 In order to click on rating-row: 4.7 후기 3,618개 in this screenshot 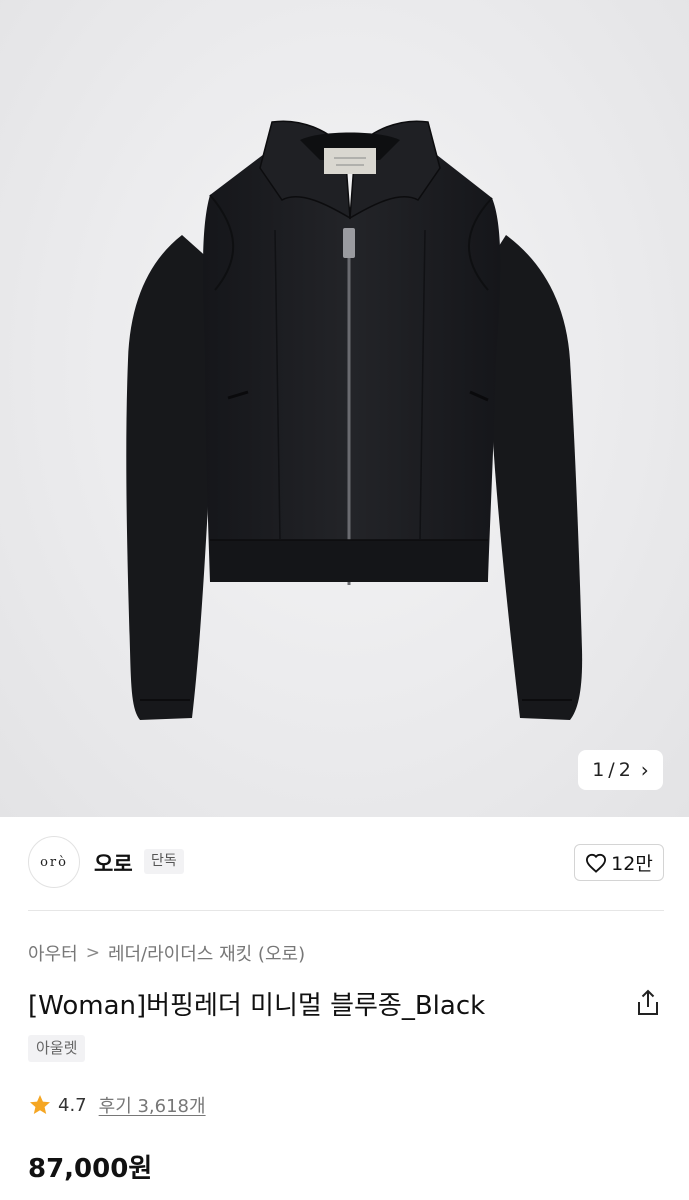, I will do `click(117, 1105)`.